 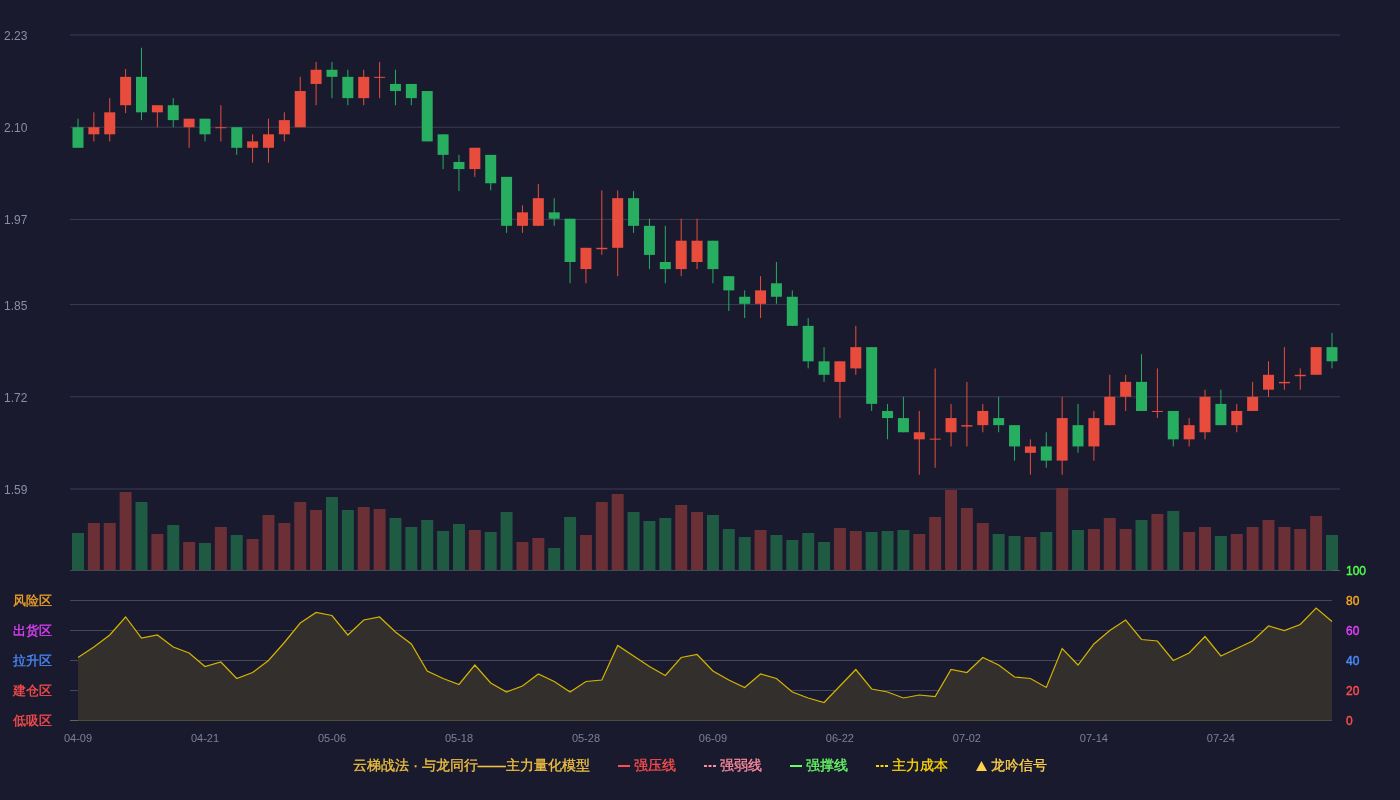 I want to click on date-label: 07-14, so click(x=1093, y=738).